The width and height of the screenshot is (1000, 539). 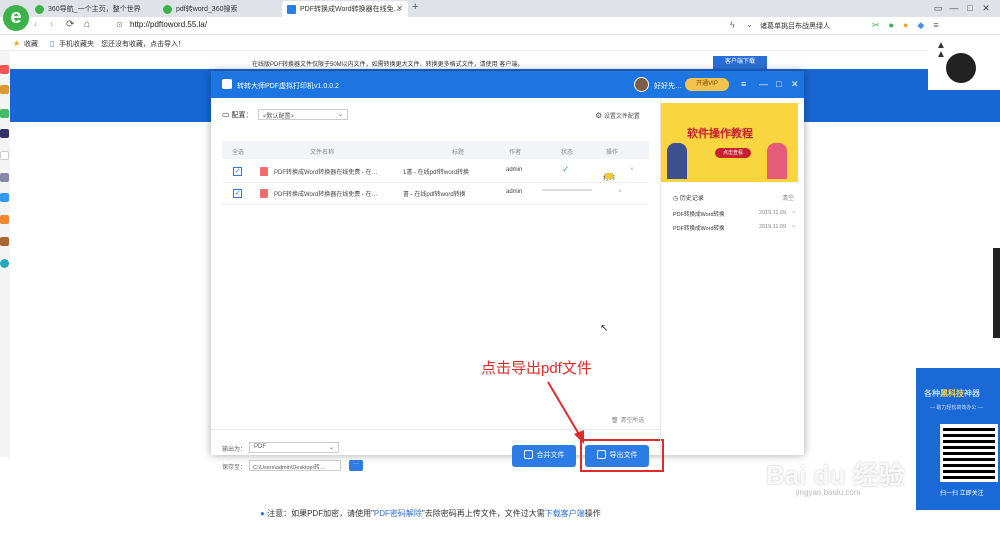 I want to click on app-menu-icon: ≡, so click(x=743, y=84).